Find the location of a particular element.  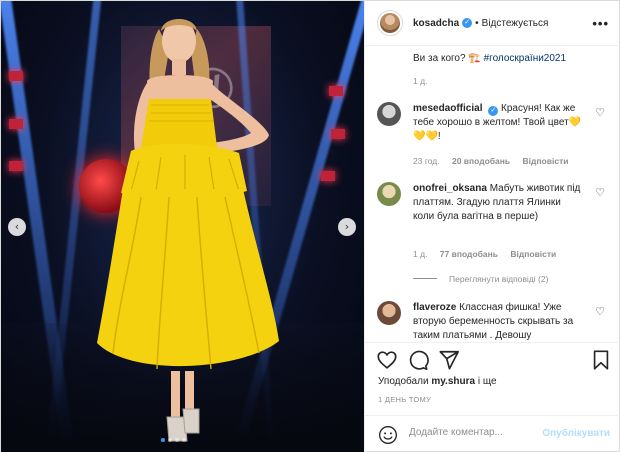

caption-hashtag: #голоскраїни2021 is located at coordinates (525, 58).